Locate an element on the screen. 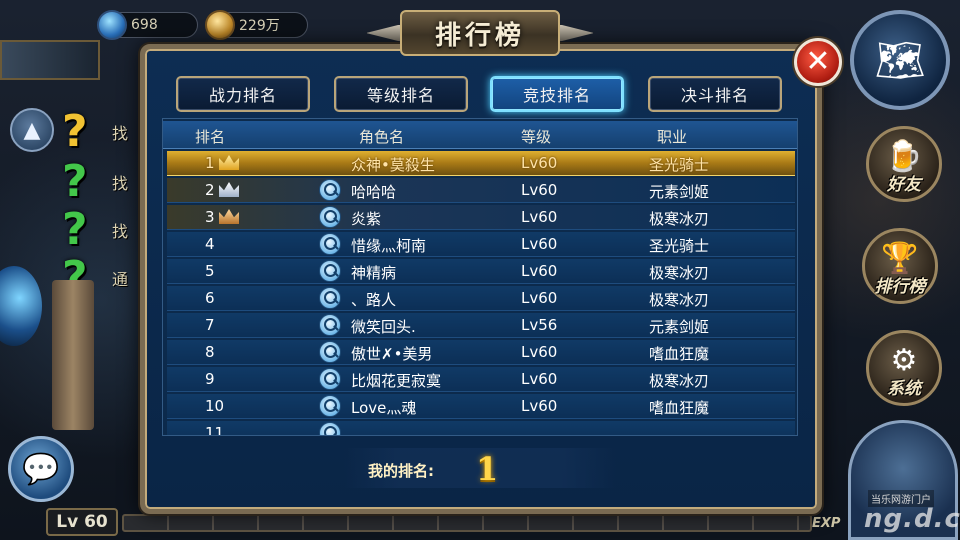 The height and width of the screenshot is (540, 960). exp-bar is located at coordinates (467, 523).